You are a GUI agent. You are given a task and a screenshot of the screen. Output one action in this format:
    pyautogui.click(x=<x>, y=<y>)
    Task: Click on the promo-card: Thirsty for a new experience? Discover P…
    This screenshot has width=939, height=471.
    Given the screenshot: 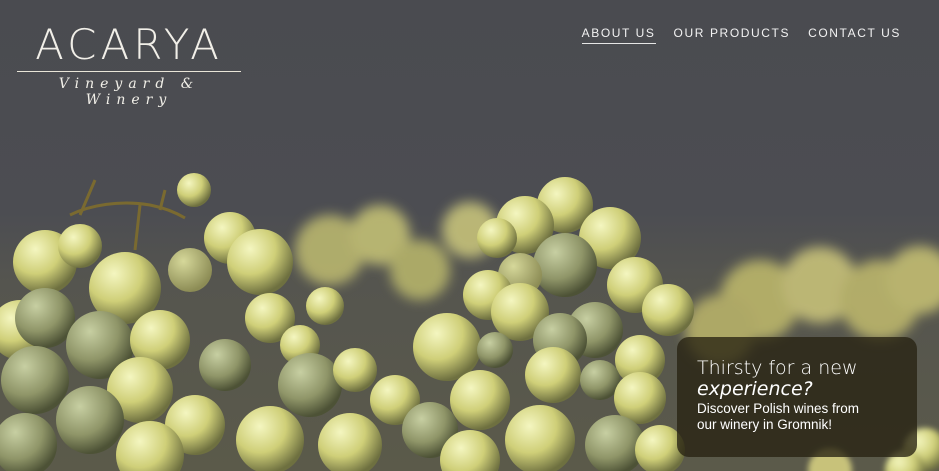 What is the action you would take?
    pyautogui.click(x=797, y=397)
    